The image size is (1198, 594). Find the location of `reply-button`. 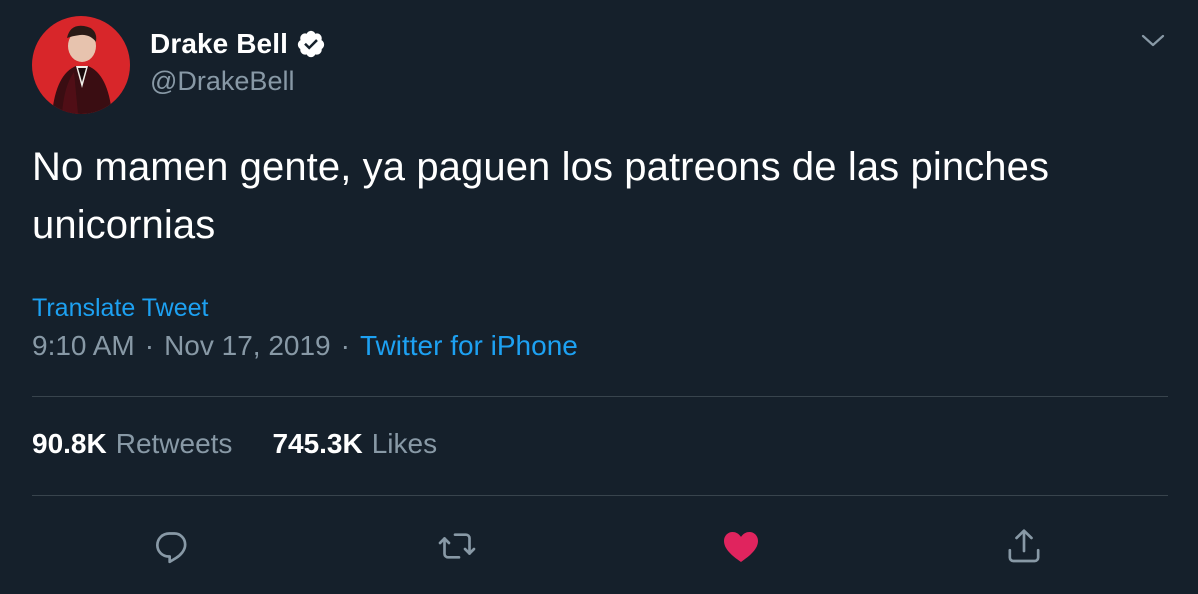

reply-button is located at coordinates (172, 546).